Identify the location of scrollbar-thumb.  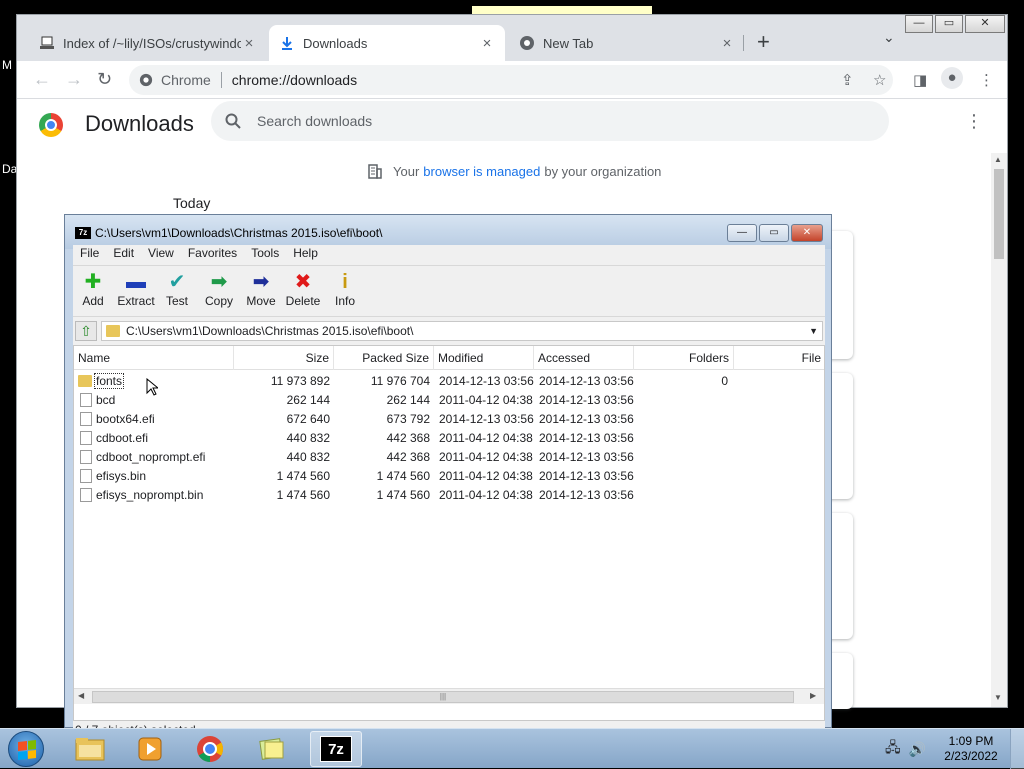
(999, 214).